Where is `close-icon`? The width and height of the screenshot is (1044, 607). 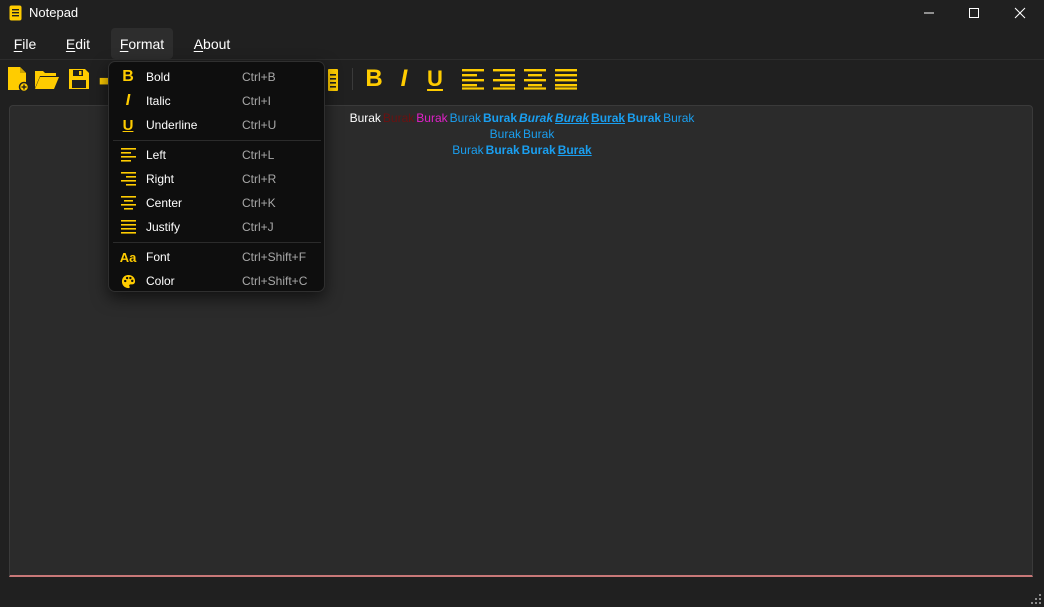
close-icon is located at coordinates (1020, 13).